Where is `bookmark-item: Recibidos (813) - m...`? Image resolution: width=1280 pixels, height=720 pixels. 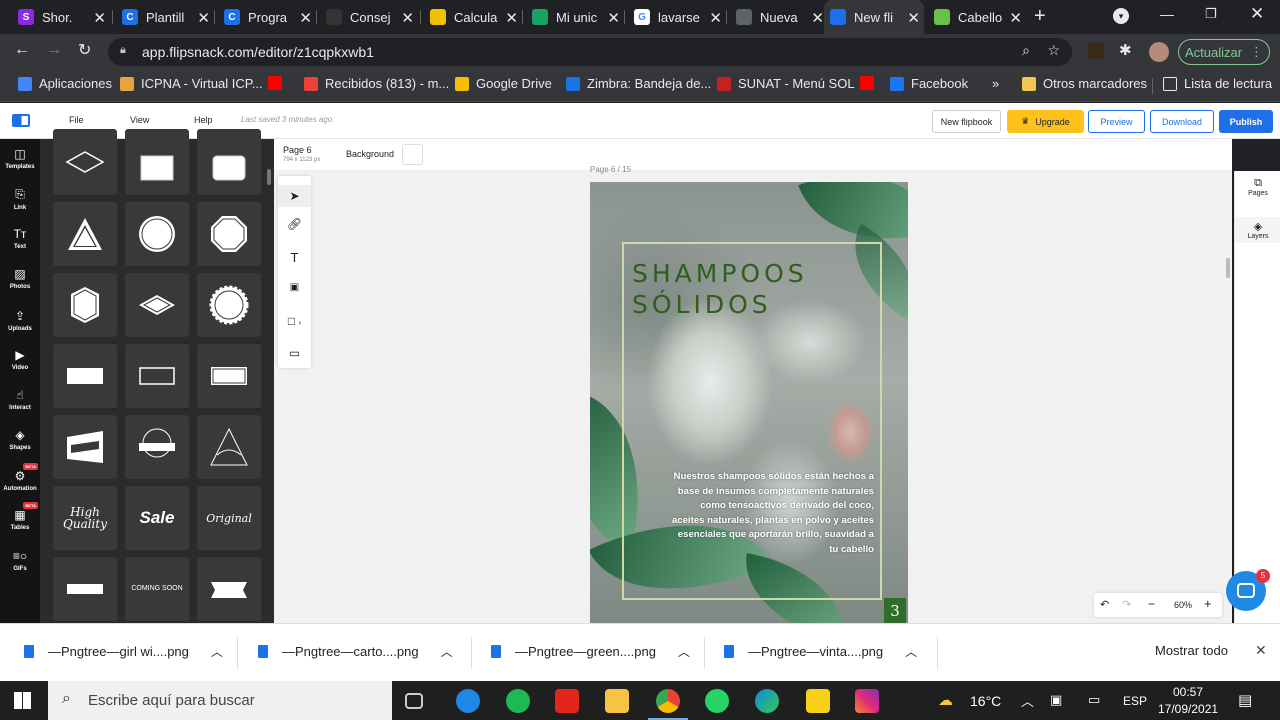 bookmark-item: Recibidos (813) - m... is located at coordinates (376, 83).